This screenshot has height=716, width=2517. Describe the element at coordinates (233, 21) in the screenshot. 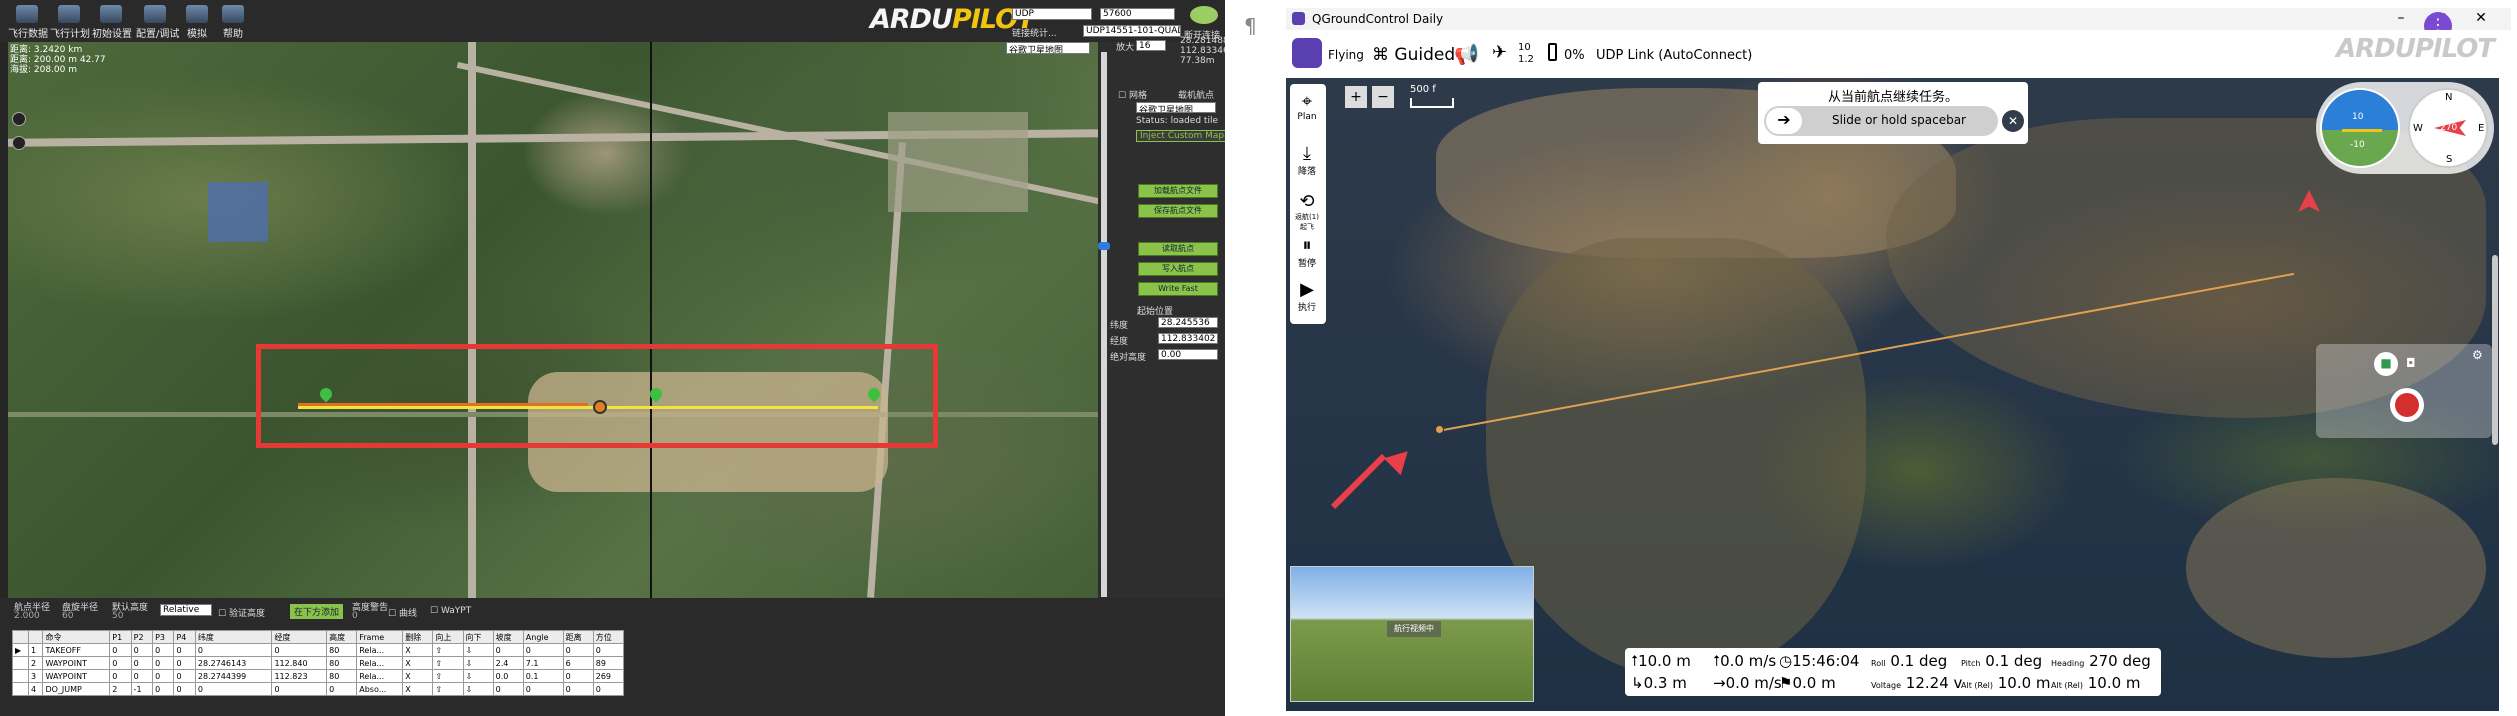

I see `menu-help: 帮助` at that location.